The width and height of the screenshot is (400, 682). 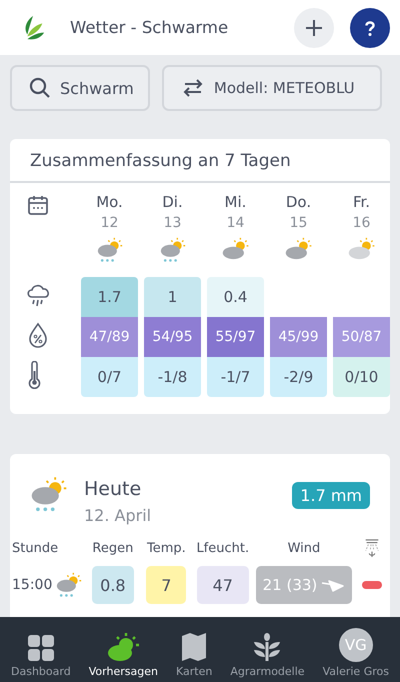 I want to click on nav-tab: Vorhersagen, so click(x=123, y=649).